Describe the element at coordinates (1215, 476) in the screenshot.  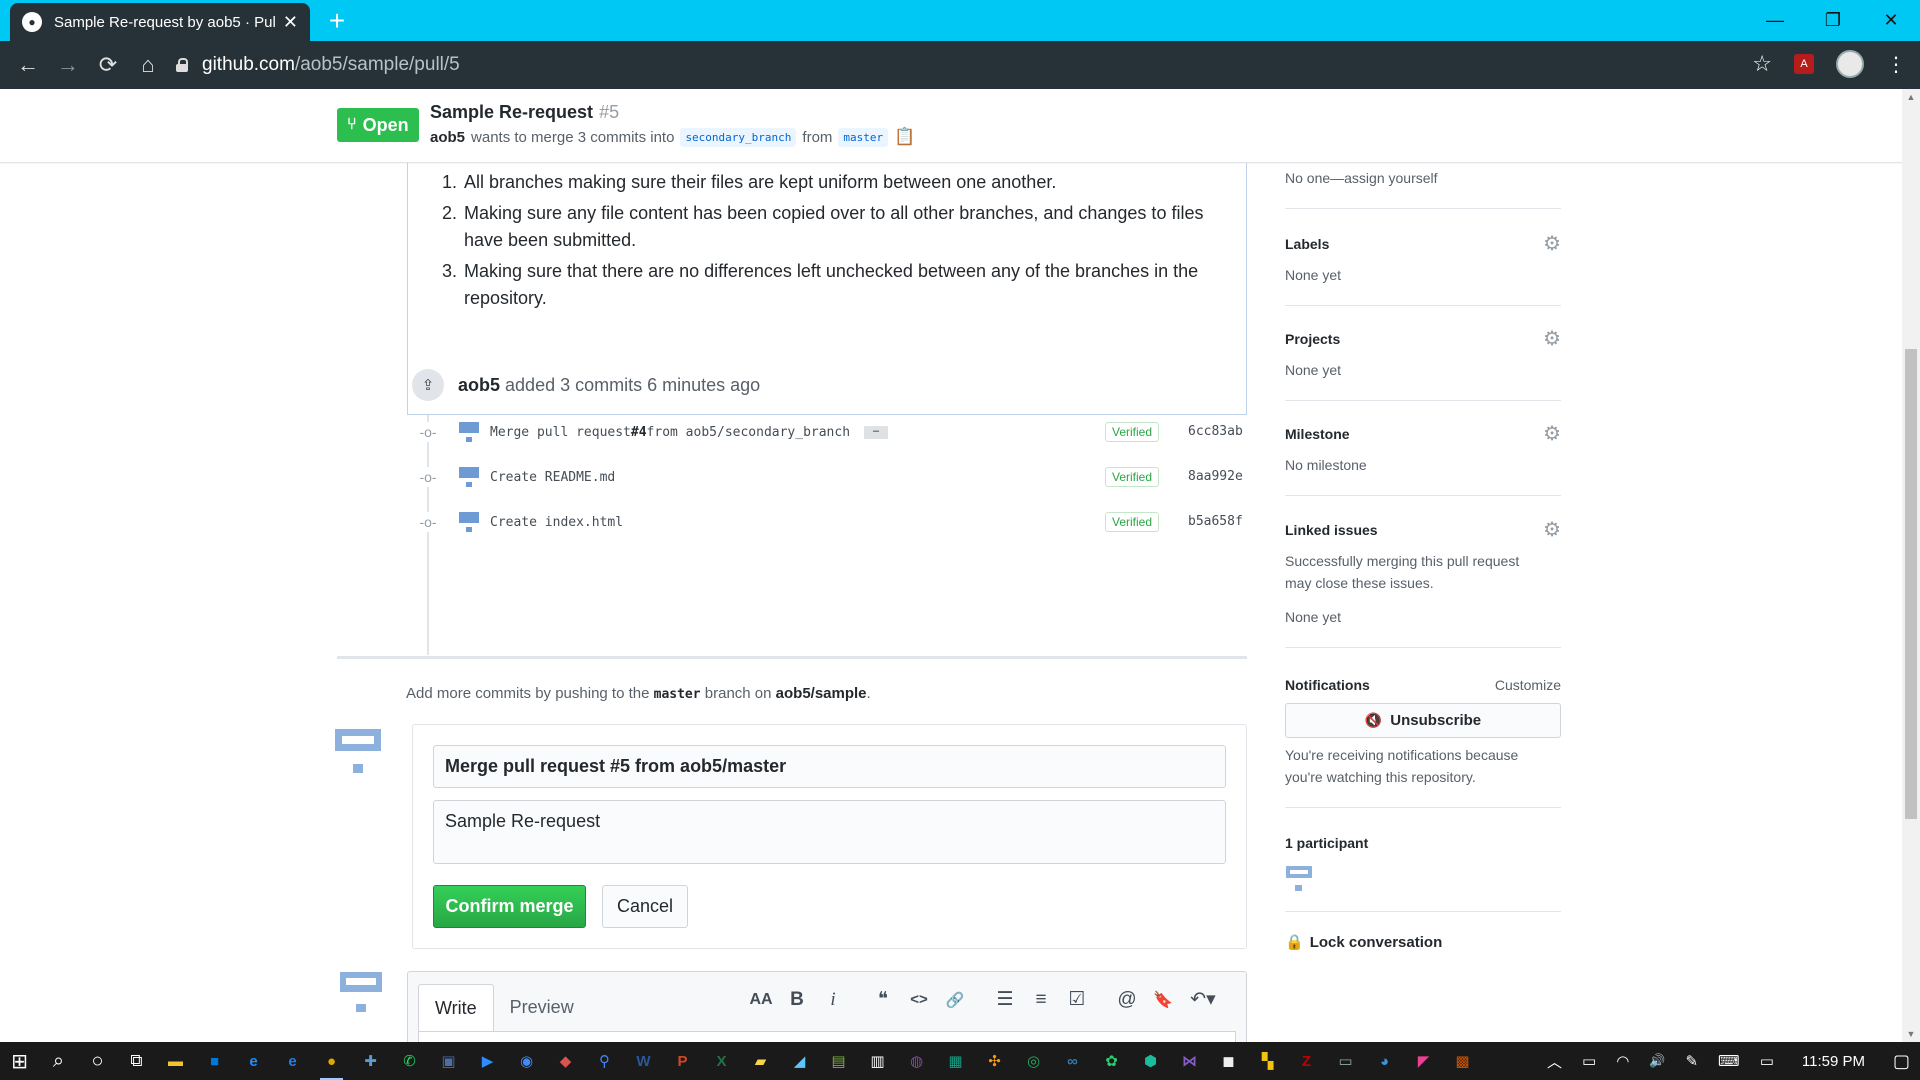
I see `commit-sha-link: 8aa992e` at that location.